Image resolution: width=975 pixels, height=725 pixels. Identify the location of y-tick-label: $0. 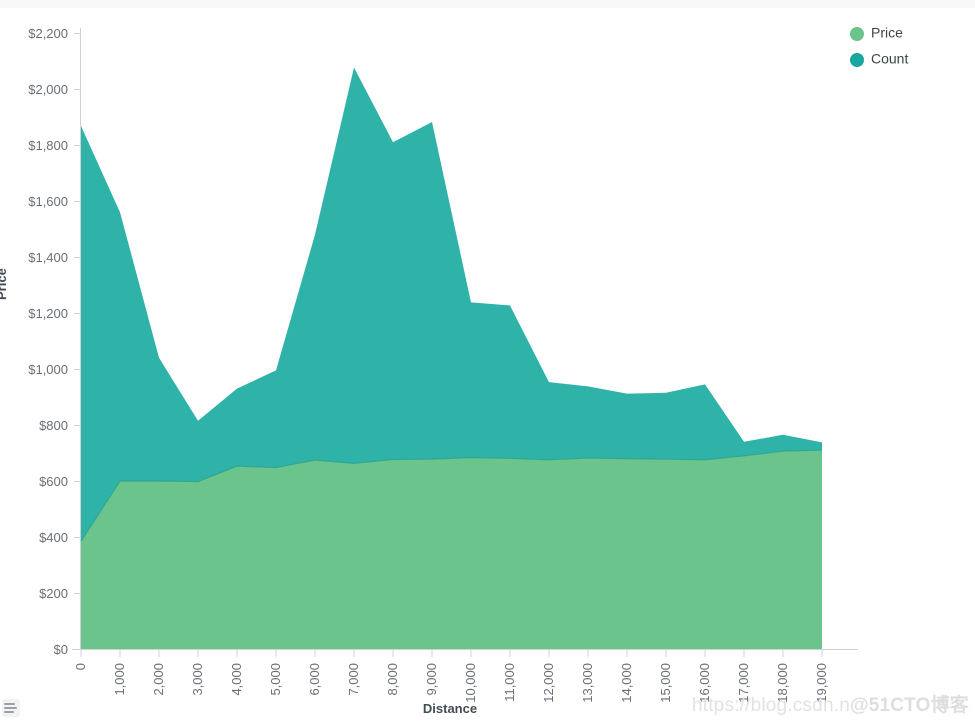
(61, 649).